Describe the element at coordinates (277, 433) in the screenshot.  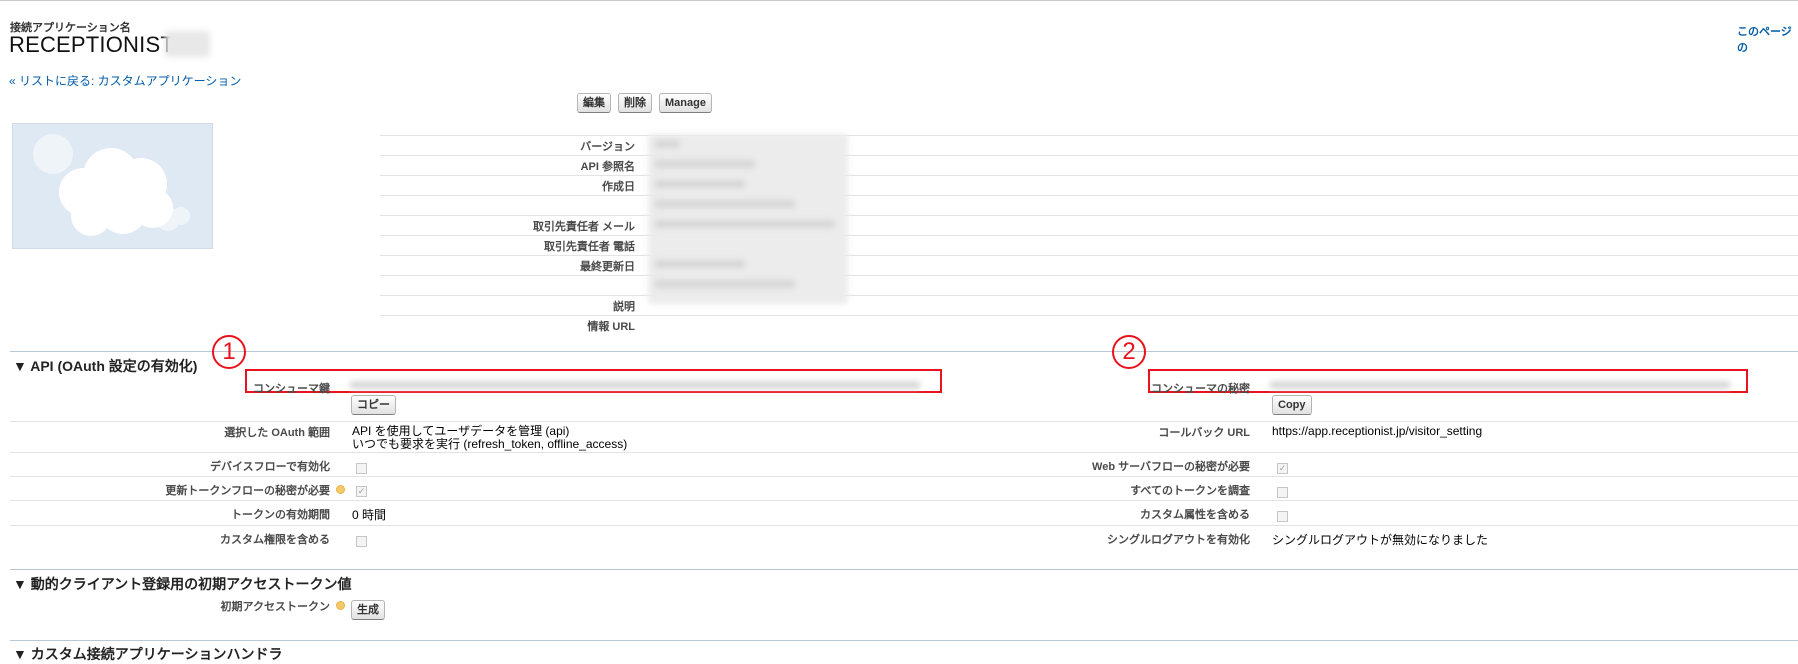
I see `oauth-scope-label: 選択した OAuth 範囲` at that location.